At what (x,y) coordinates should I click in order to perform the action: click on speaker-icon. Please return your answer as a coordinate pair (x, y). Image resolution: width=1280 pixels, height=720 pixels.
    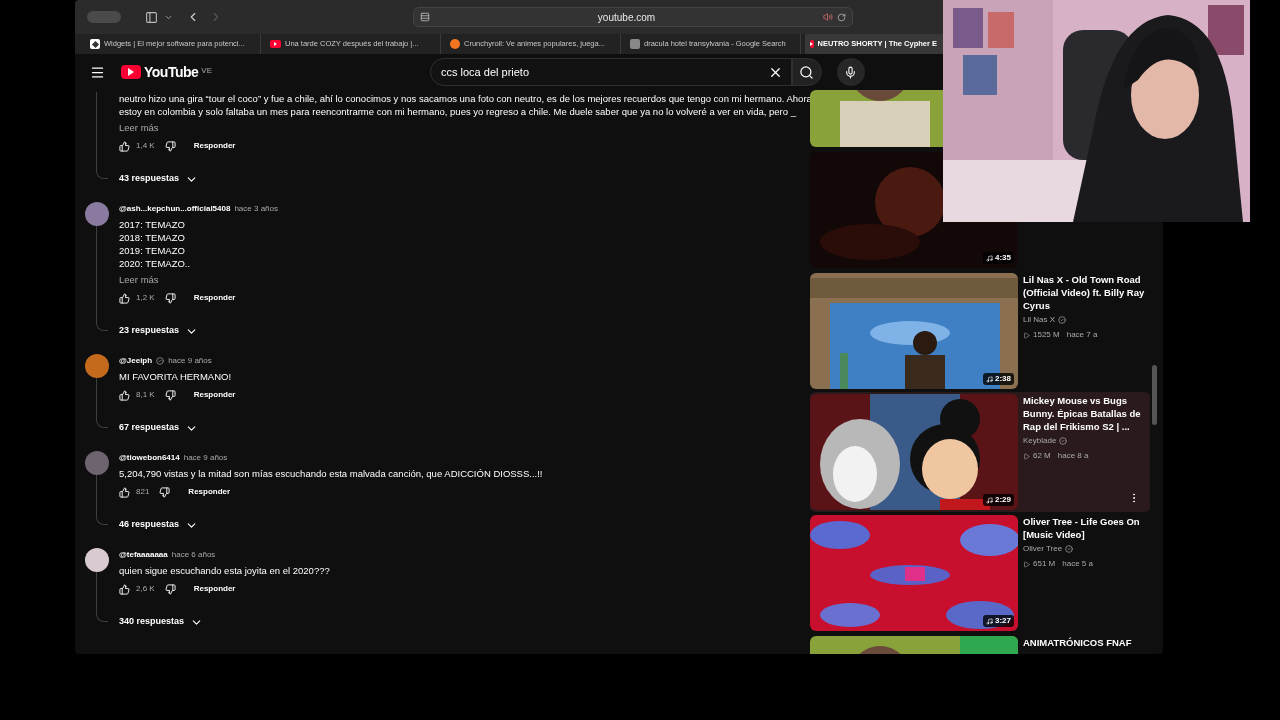
    Looking at the image, I should click on (828, 17).